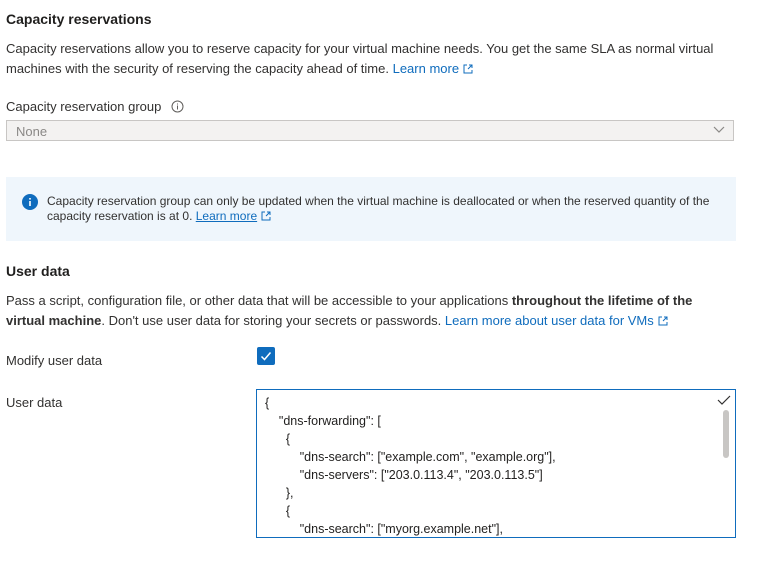 This screenshot has width=760, height=565. What do you see at coordinates (370, 130) in the screenshot?
I see `capacity-group-select: None` at bounding box center [370, 130].